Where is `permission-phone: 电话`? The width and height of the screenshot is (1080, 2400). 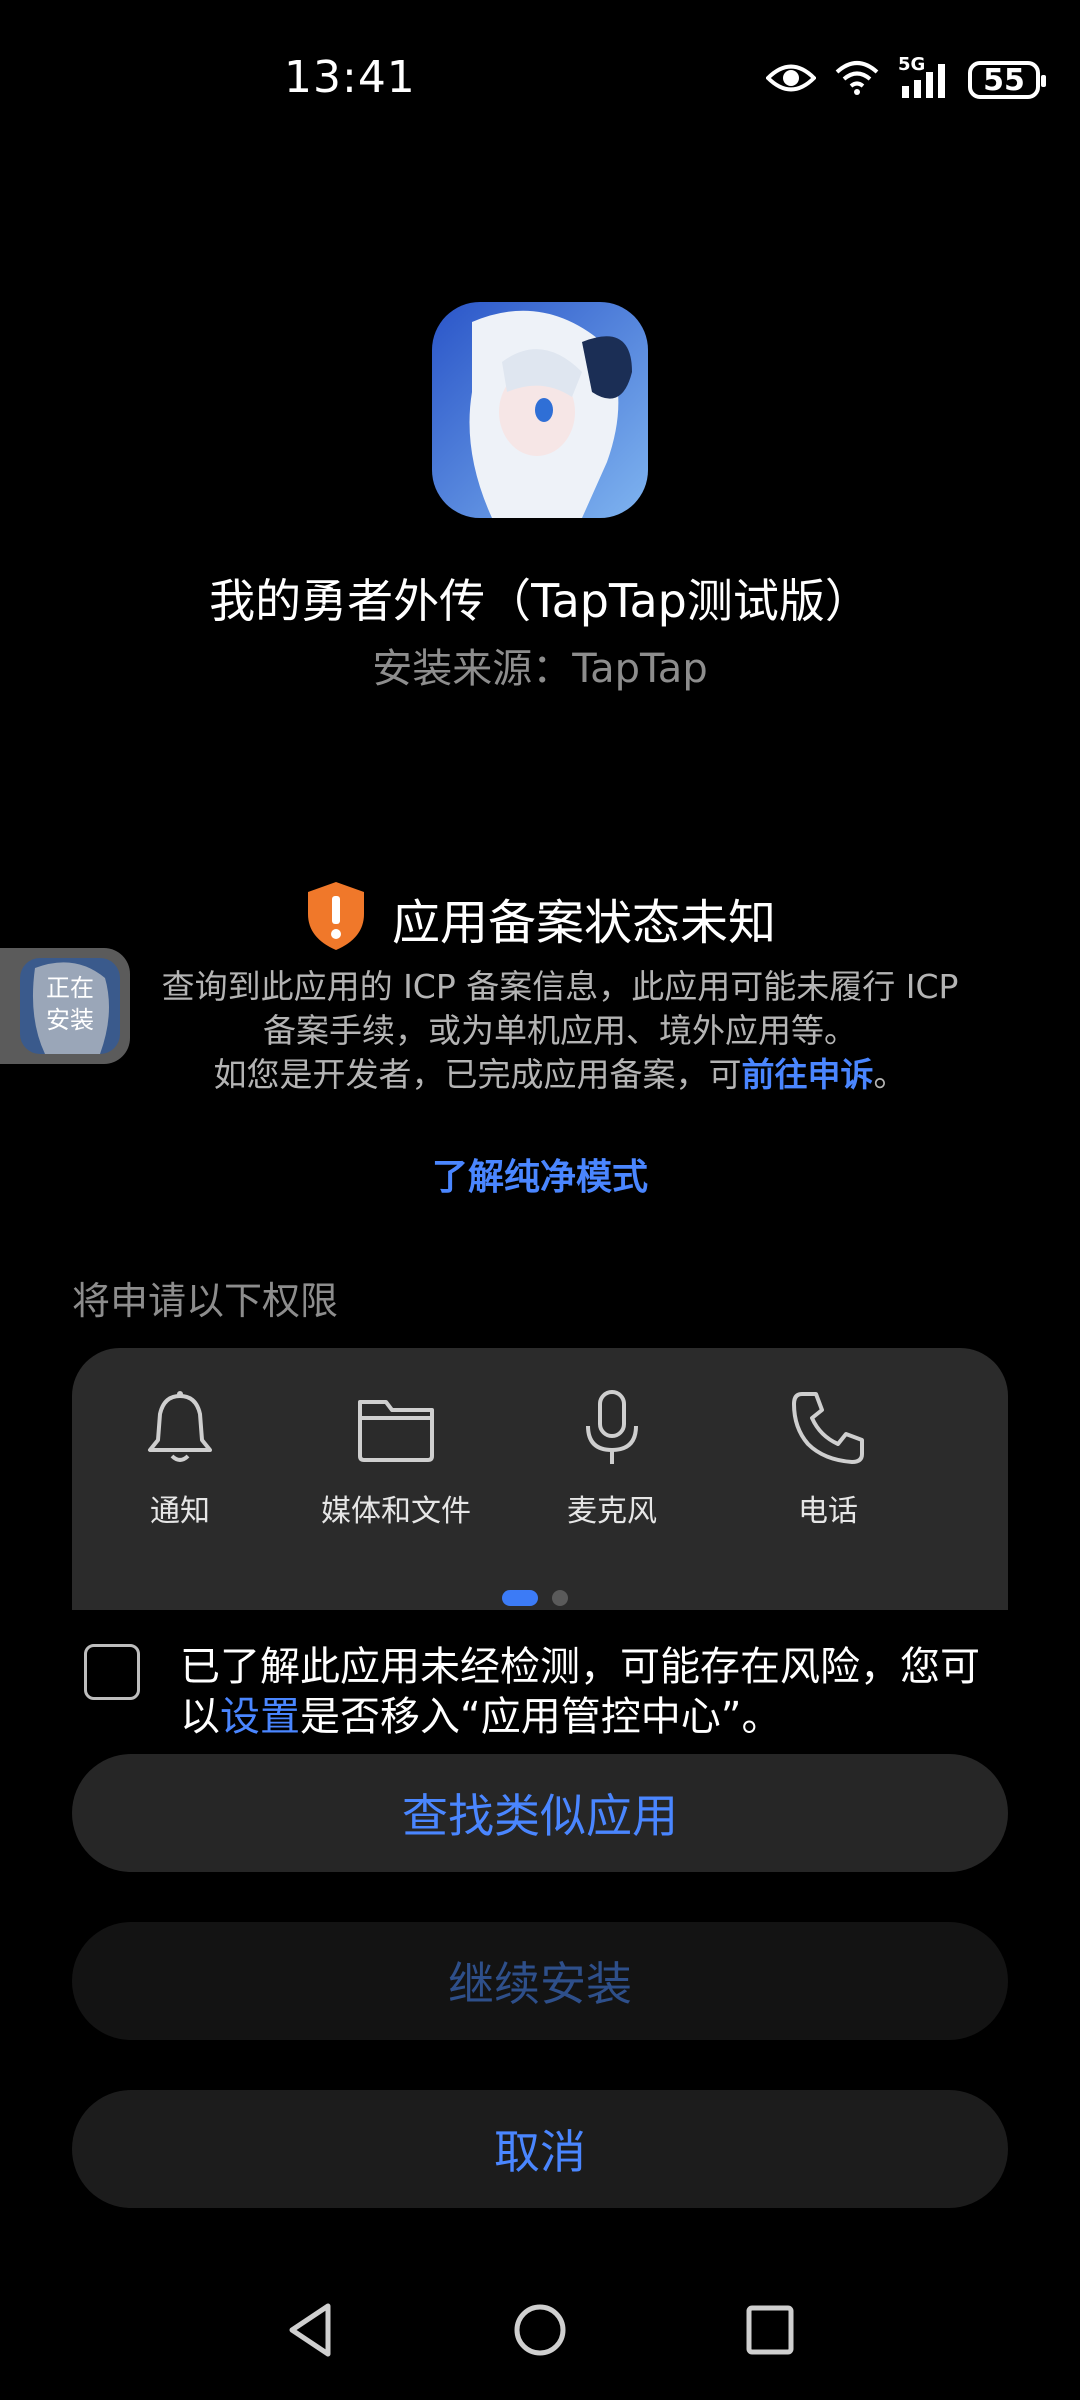
permission-phone: 电话 is located at coordinates (828, 1459).